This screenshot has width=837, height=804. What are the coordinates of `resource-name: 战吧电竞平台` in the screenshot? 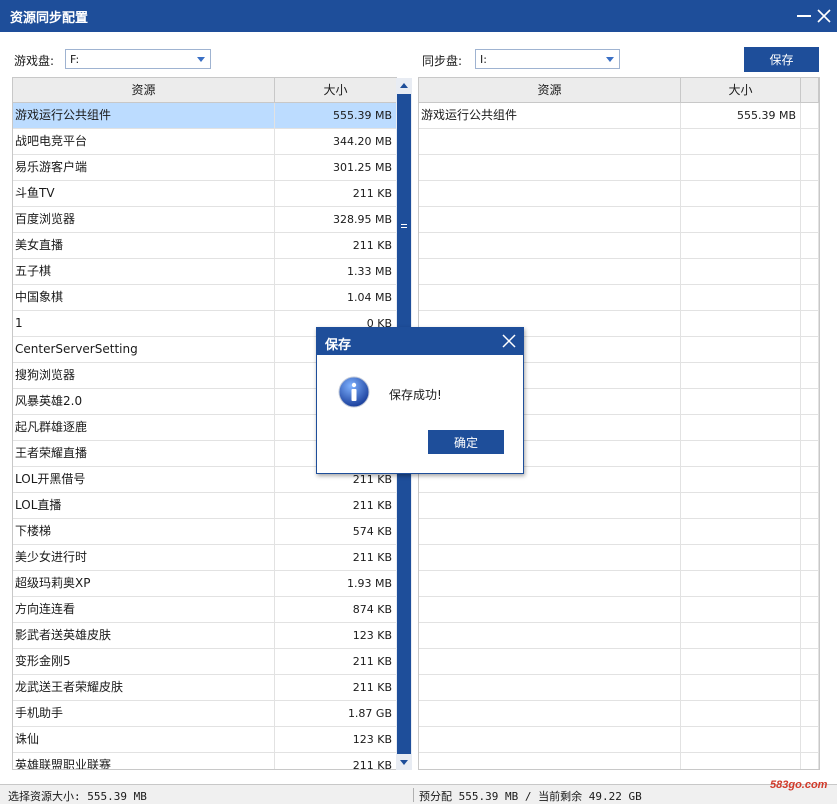 It's located at (144, 141).